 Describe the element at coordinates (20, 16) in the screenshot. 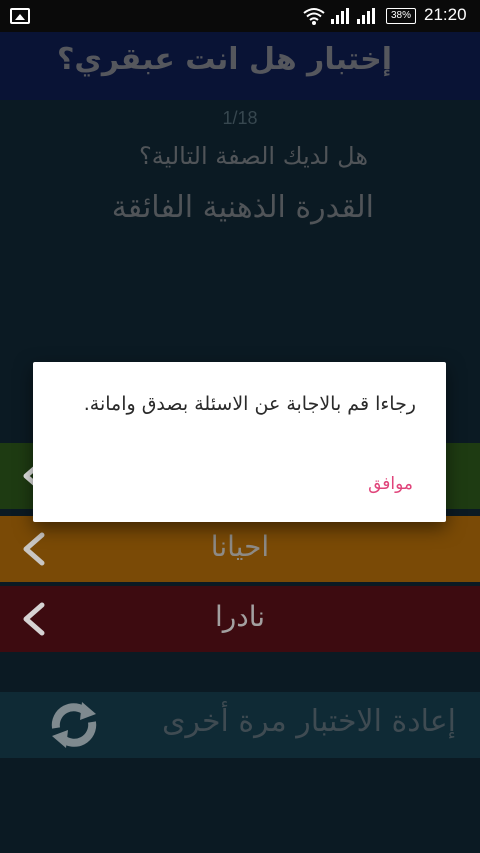

I see `image-icon` at that location.